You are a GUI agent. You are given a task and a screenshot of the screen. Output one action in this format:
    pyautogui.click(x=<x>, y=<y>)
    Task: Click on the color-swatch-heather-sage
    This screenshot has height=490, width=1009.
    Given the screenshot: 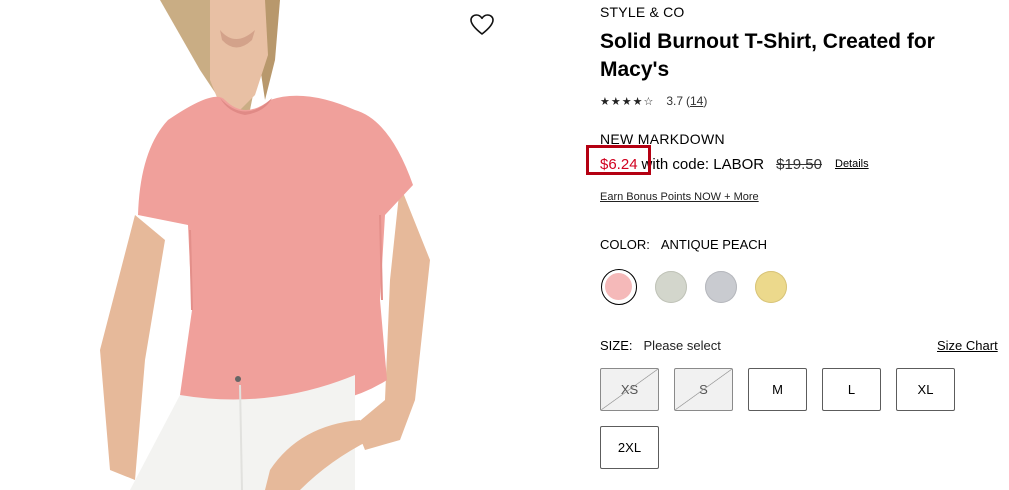 What is the action you would take?
    pyautogui.click(x=671, y=287)
    